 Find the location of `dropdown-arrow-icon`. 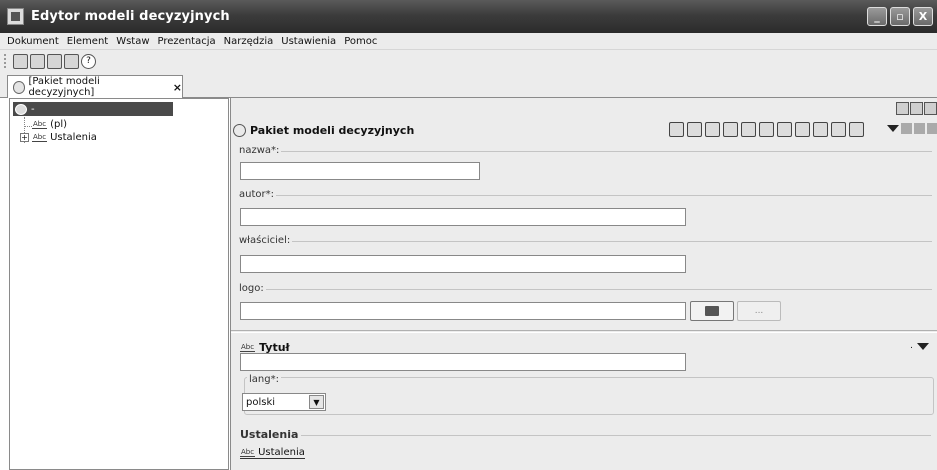

dropdown-arrow-icon is located at coordinates (893, 128).